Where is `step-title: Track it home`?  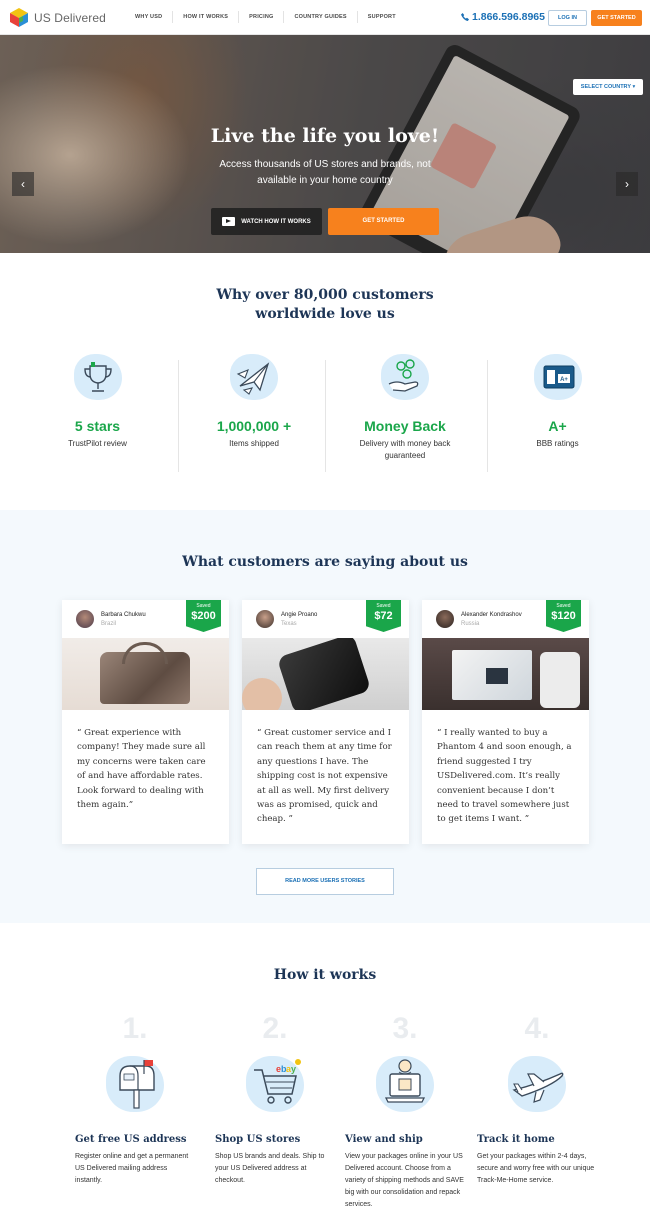 step-title: Track it home is located at coordinates (516, 1139).